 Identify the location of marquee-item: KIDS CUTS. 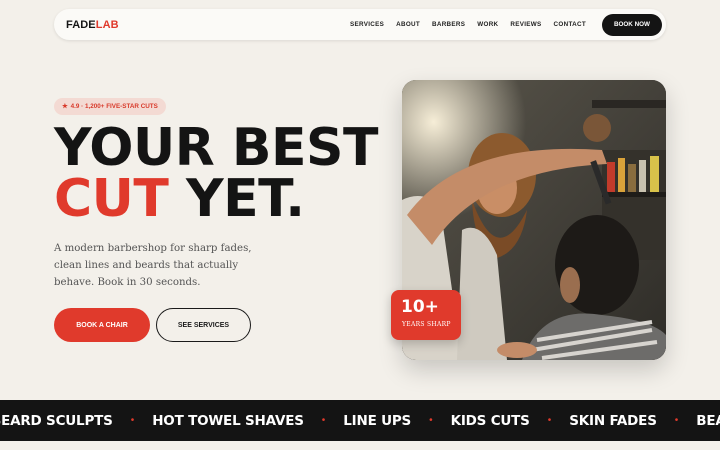
(490, 420).